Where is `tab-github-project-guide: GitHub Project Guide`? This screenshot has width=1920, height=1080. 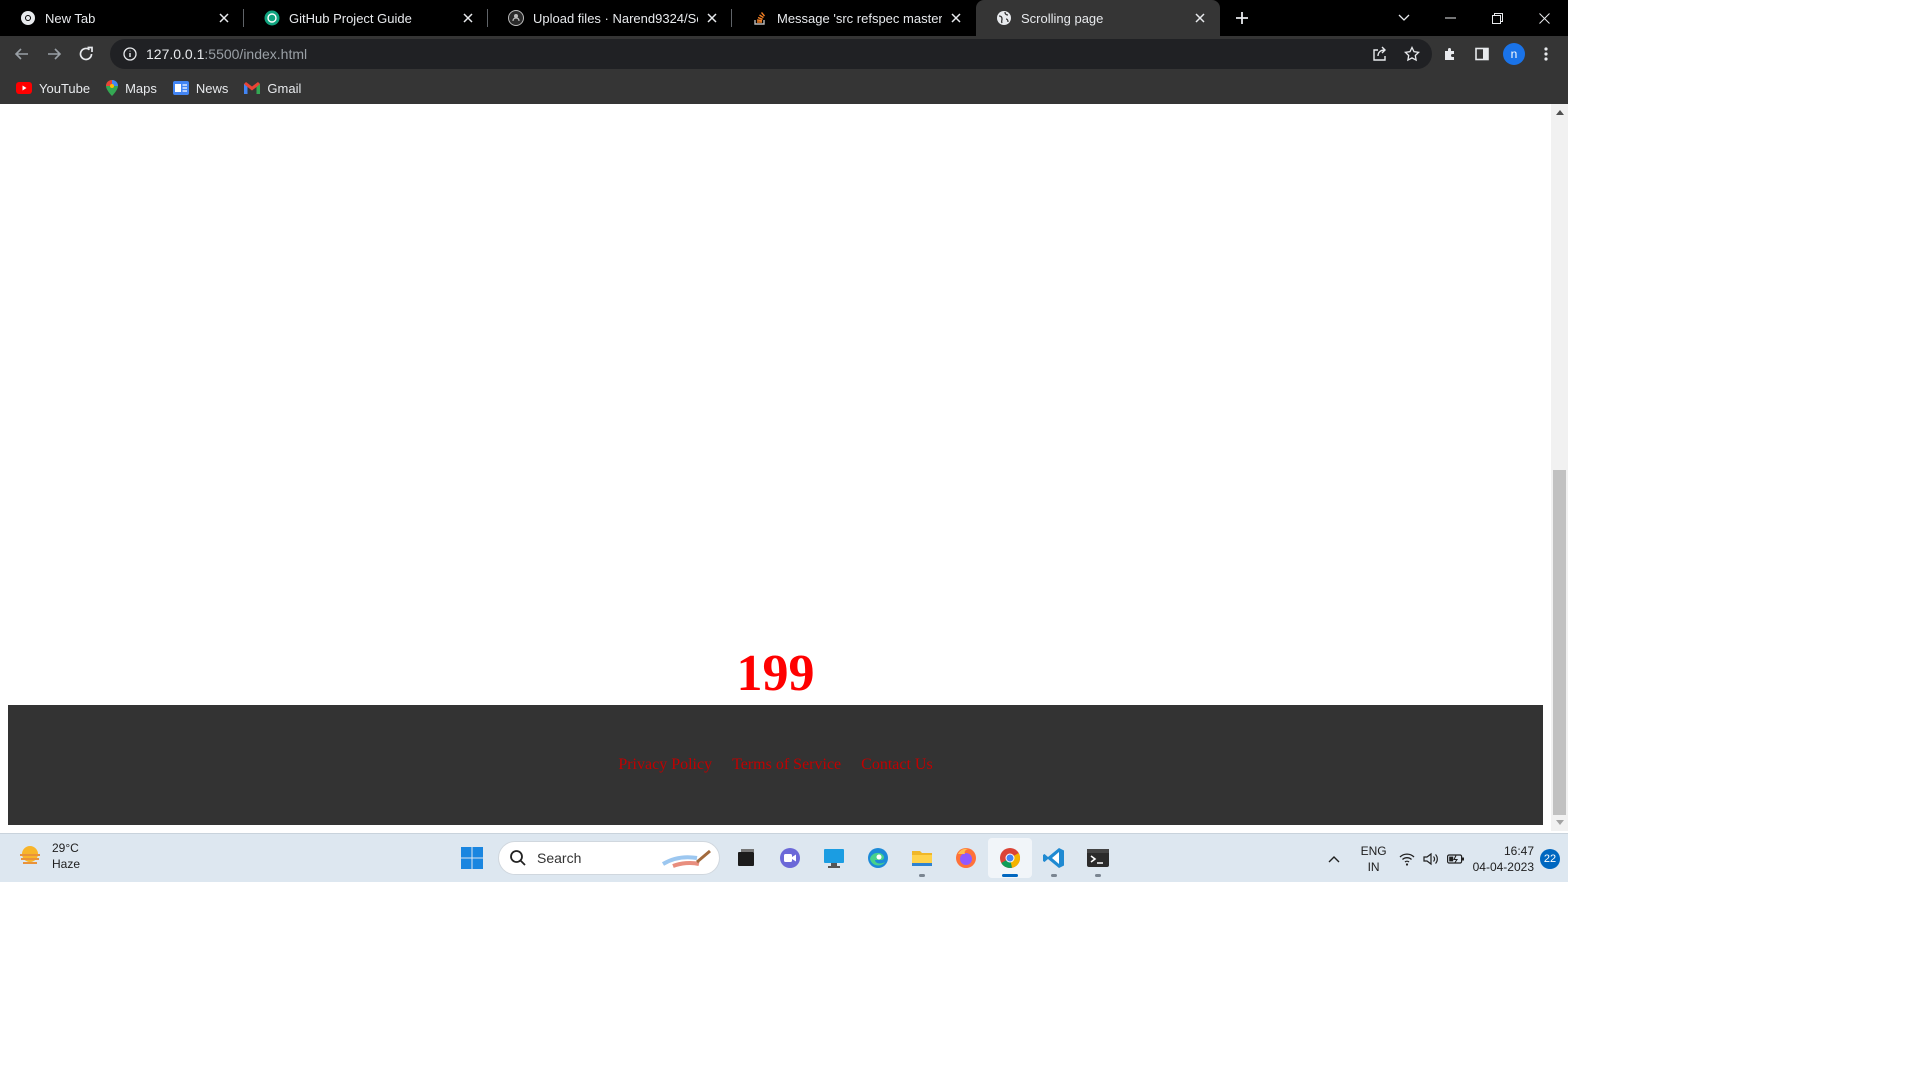
tab-github-project-guide: GitHub Project Guide is located at coordinates (366, 18).